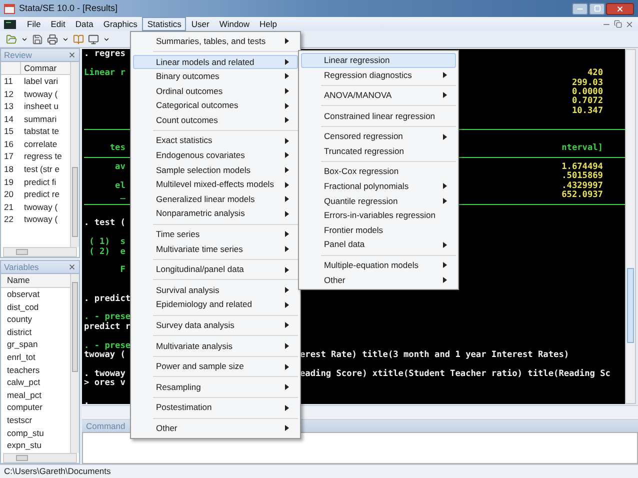 The width and height of the screenshot is (638, 478). What do you see at coordinates (105, 355) in the screenshot?
I see `results-text: twoway (` at bounding box center [105, 355].